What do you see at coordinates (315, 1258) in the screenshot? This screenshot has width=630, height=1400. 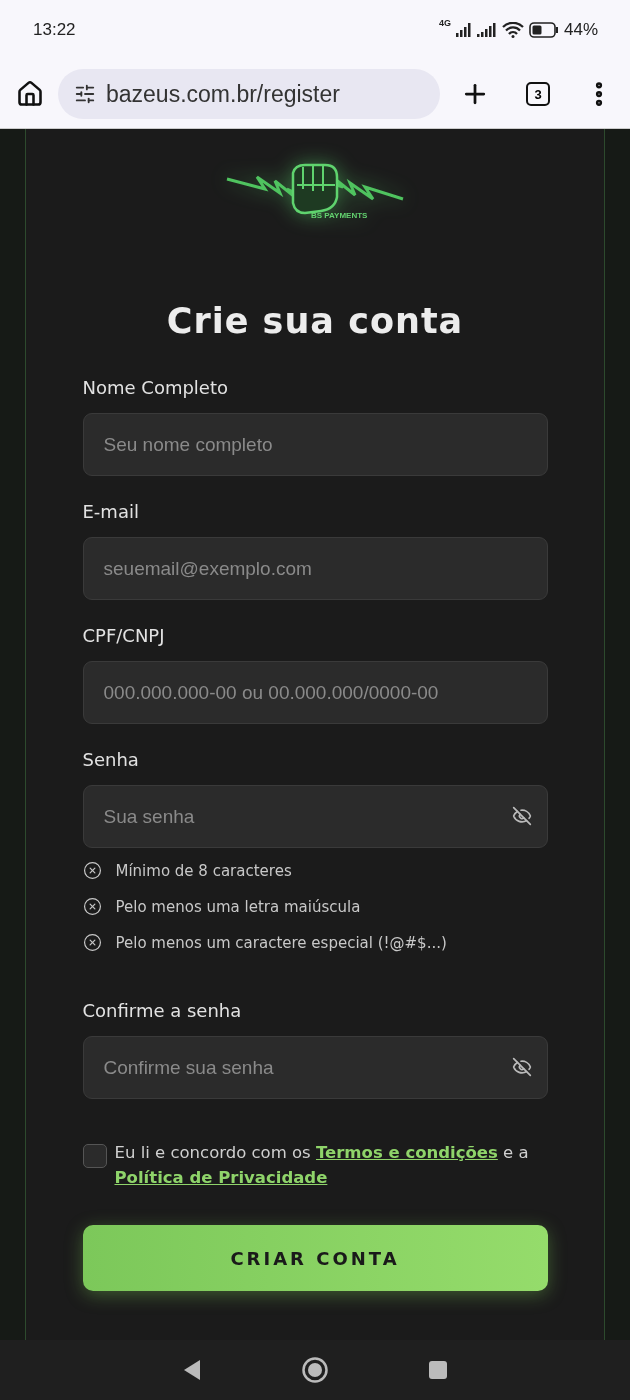 I see `create-account-button: CRIAR CONTA` at bounding box center [315, 1258].